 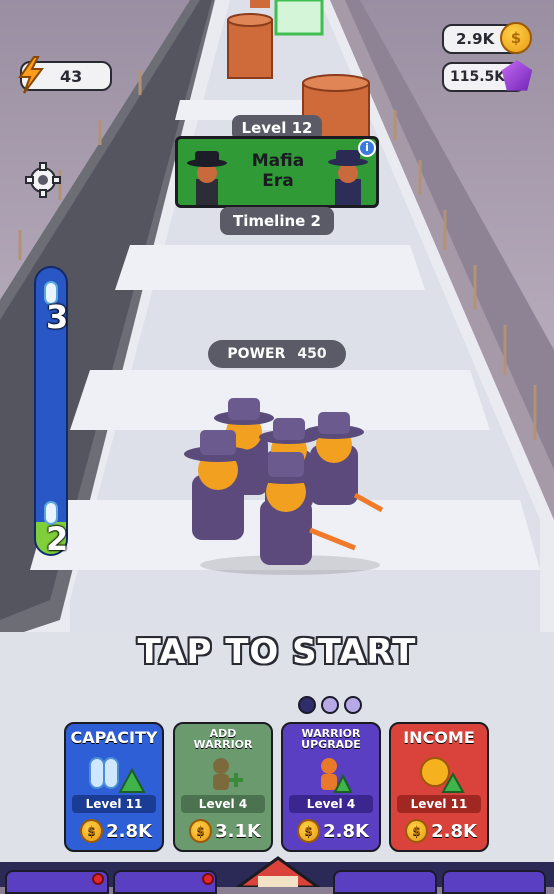 I want to click on mafia-portrait-left-icon, so click(x=207, y=178).